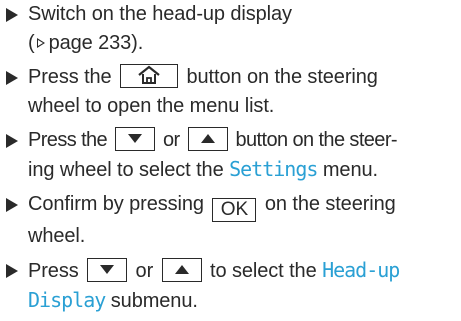 The width and height of the screenshot is (461, 321). Describe the element at coordinates (56, 271) in the screenshot. I see `step-5-text-pre: Press` at that location.